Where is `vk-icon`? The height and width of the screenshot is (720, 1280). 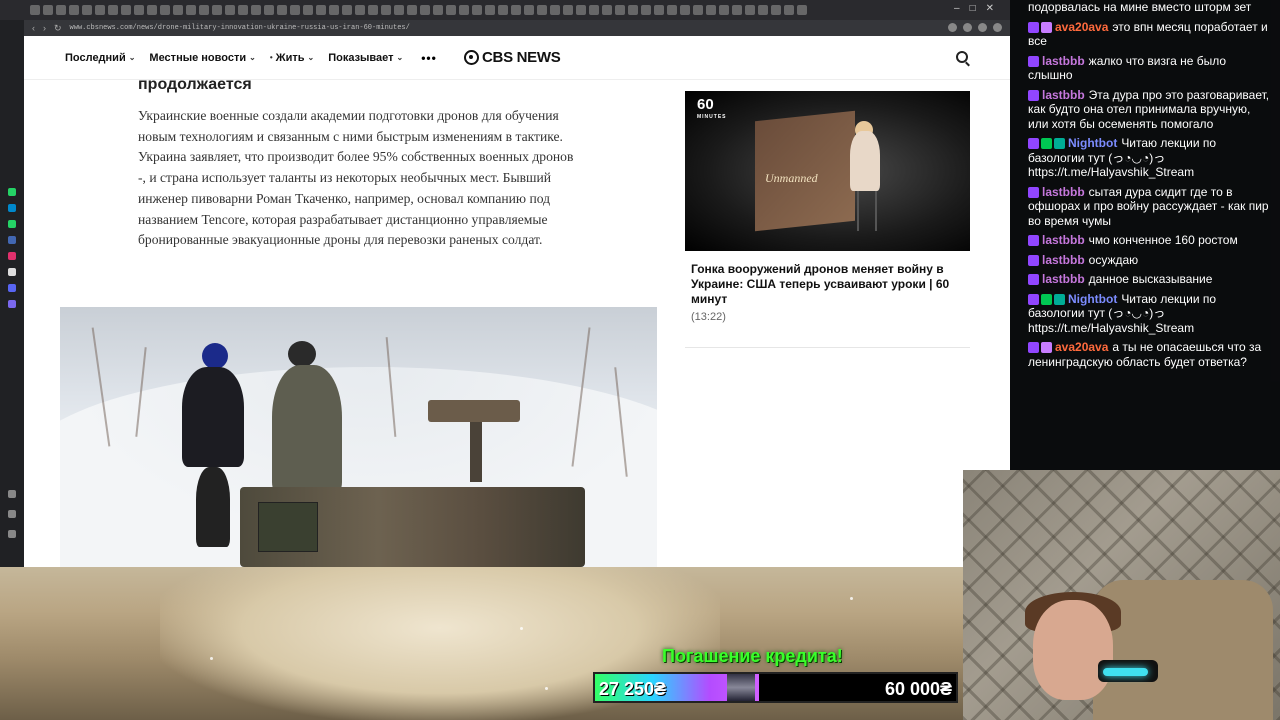 vk-icon is located at coordinates (12, 240).